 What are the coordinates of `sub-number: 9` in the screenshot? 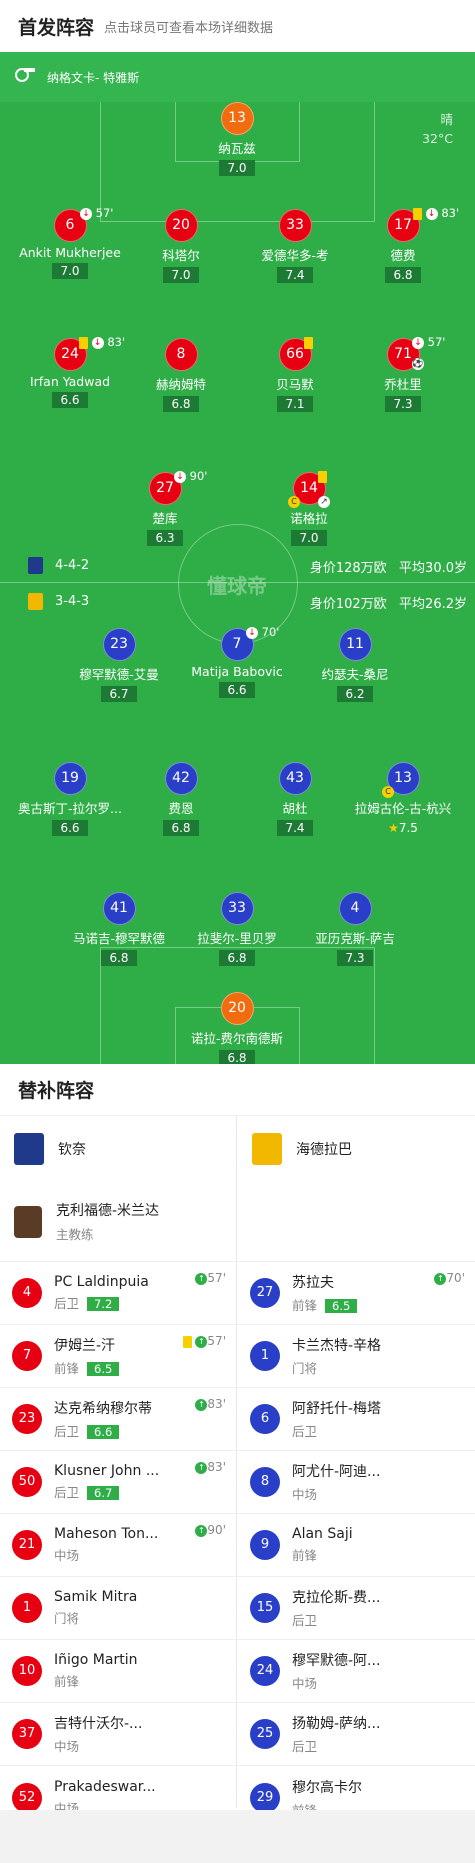 It's located at (265, 1545).